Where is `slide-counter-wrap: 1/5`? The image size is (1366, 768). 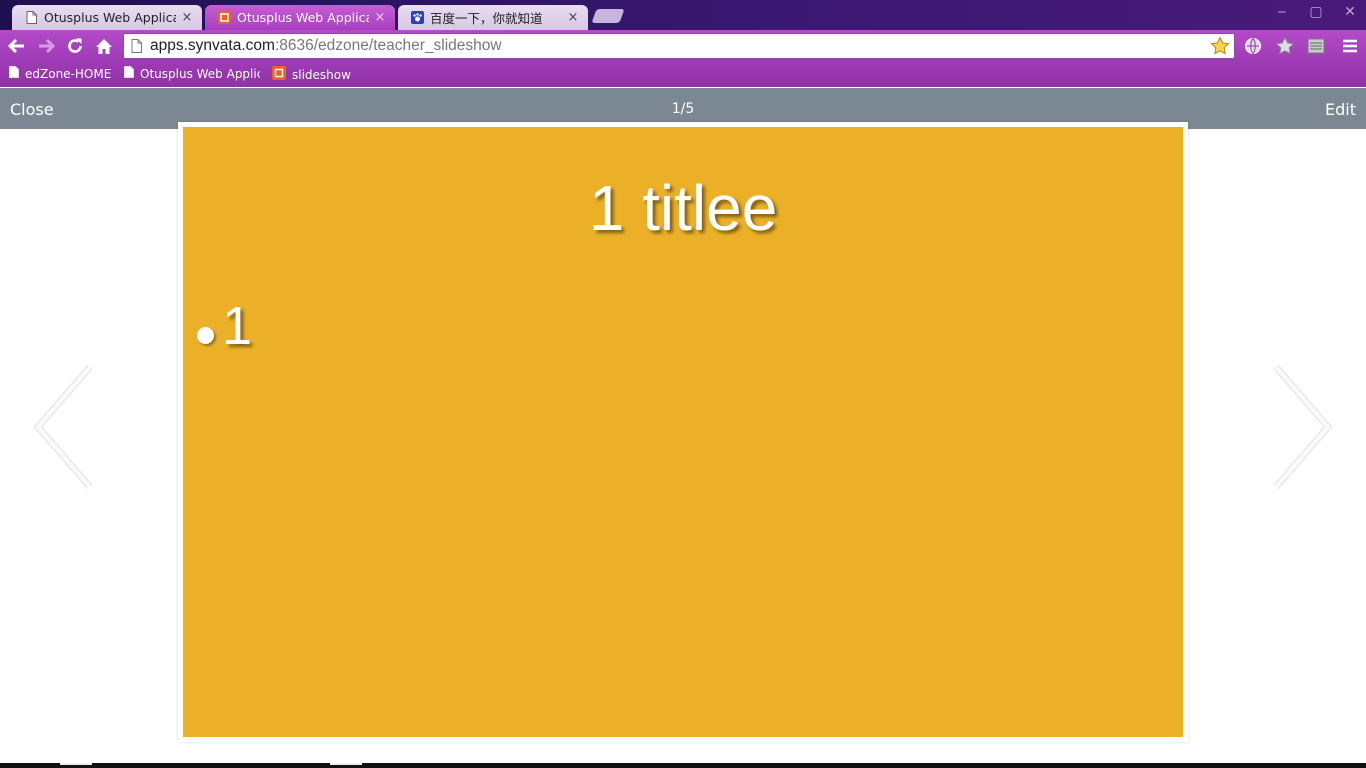
slide-counter-wrap: 1/5 is located at coordinates (683, 109).